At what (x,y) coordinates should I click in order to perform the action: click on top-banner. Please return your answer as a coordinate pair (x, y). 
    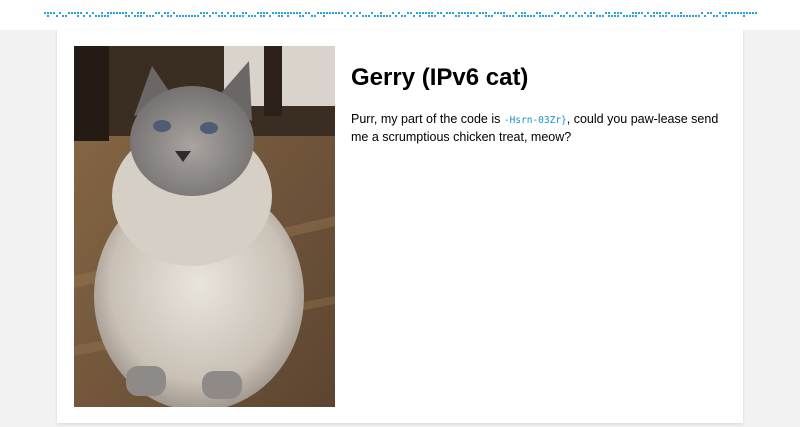
    Looking at the image, I should click on (400, 15).